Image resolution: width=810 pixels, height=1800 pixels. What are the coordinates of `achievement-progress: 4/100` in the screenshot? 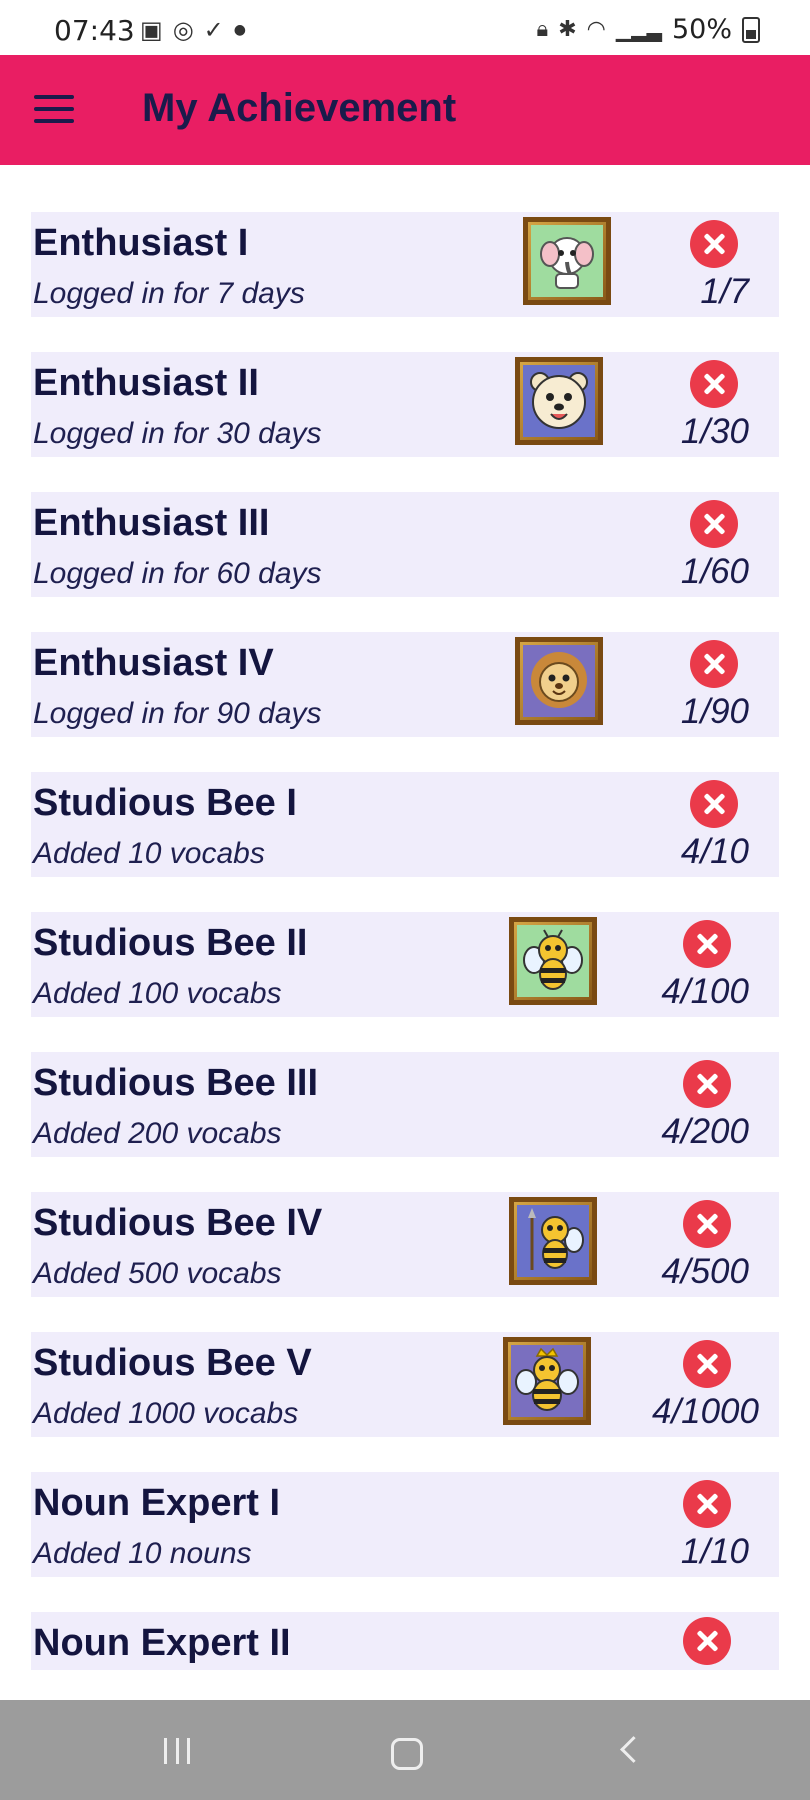 It's located at (705, 991).